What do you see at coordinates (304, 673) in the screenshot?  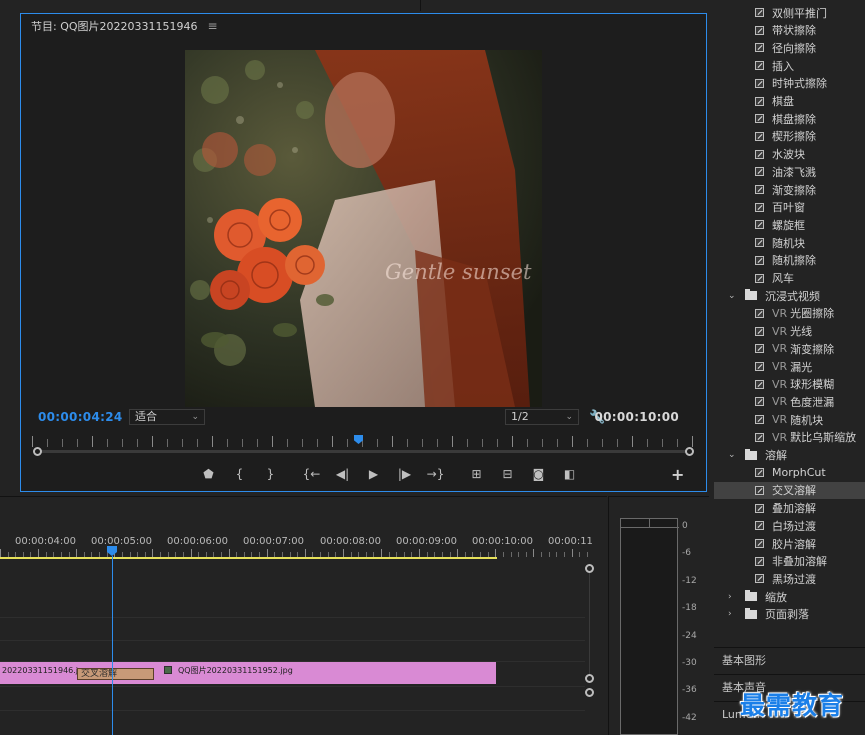 I see `clip-image-b: QQ图片20220331151952.jpg` at bounding box center [304, 673].